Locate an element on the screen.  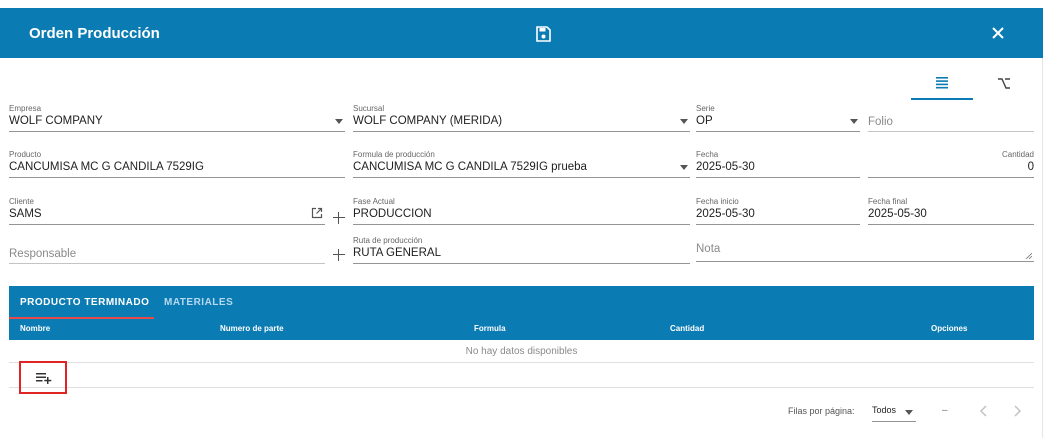
fase-label: Fase Actual is located at coordinates (374, 201).